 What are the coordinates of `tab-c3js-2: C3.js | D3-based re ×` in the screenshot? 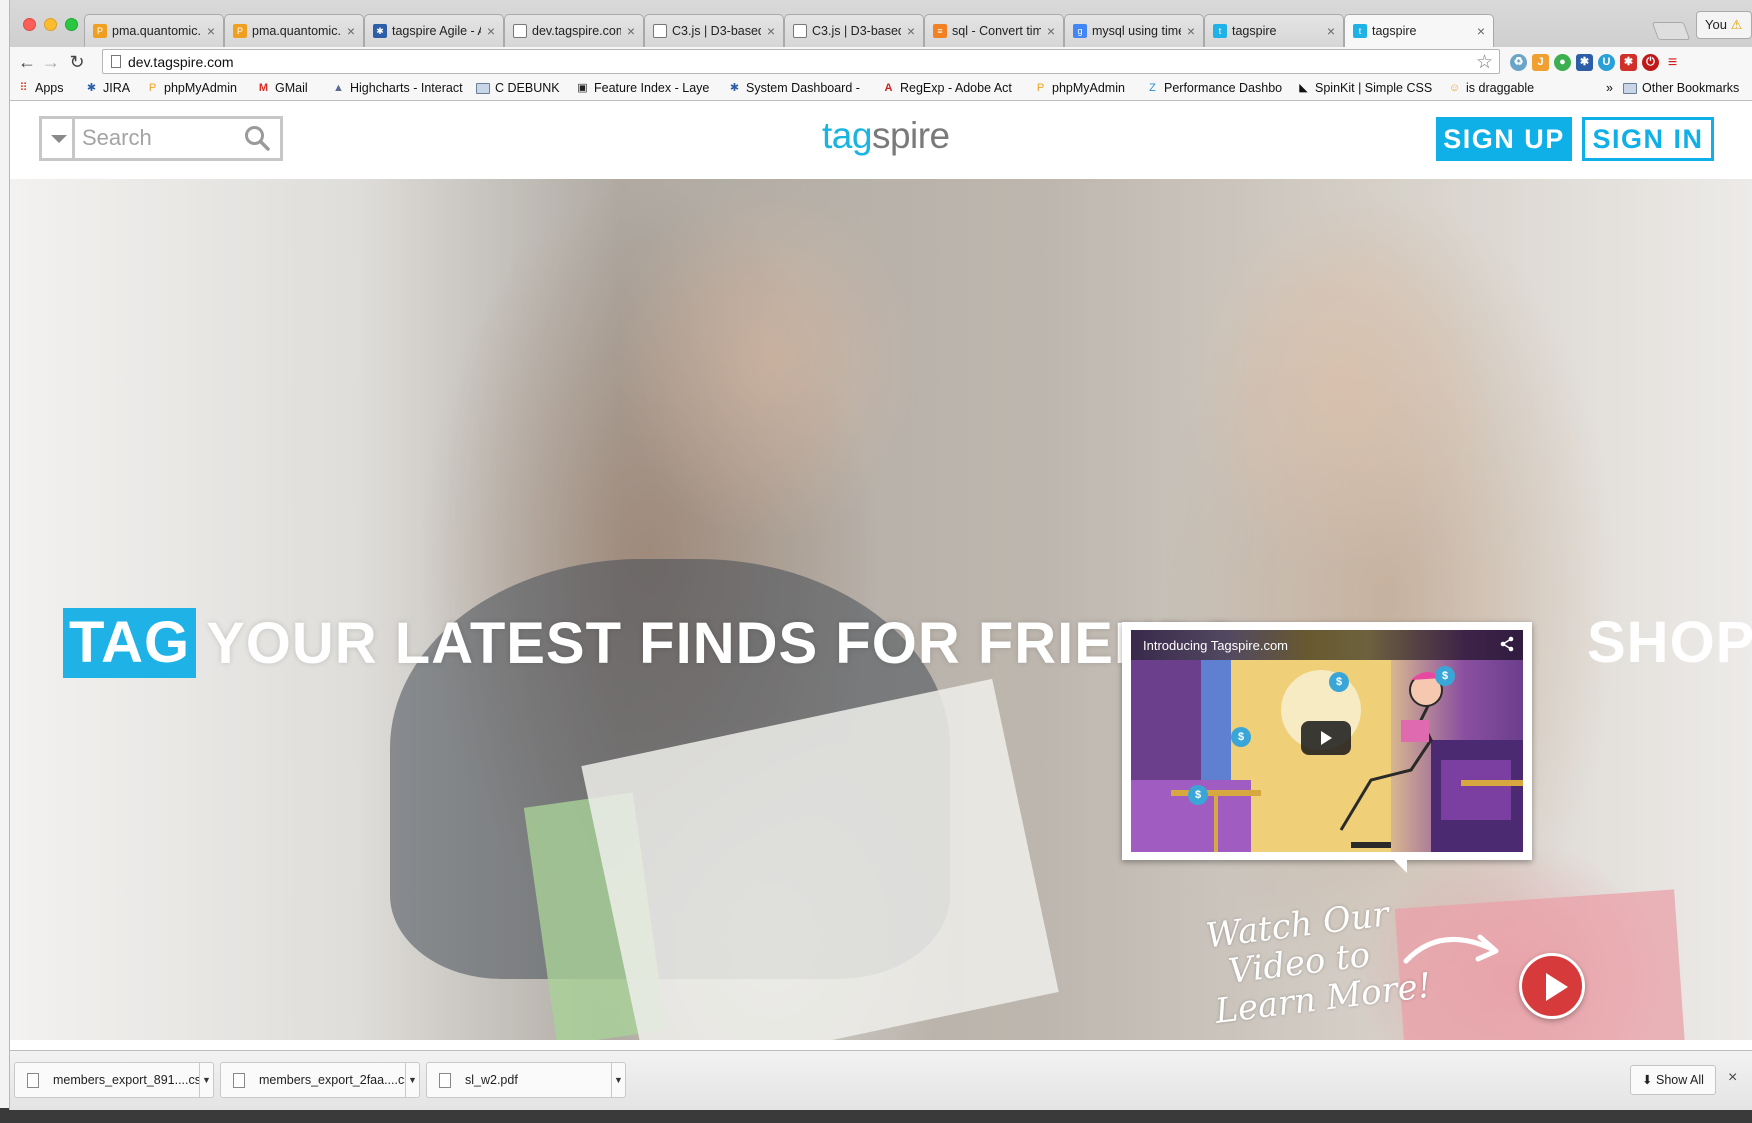 It's located at (854, 30).